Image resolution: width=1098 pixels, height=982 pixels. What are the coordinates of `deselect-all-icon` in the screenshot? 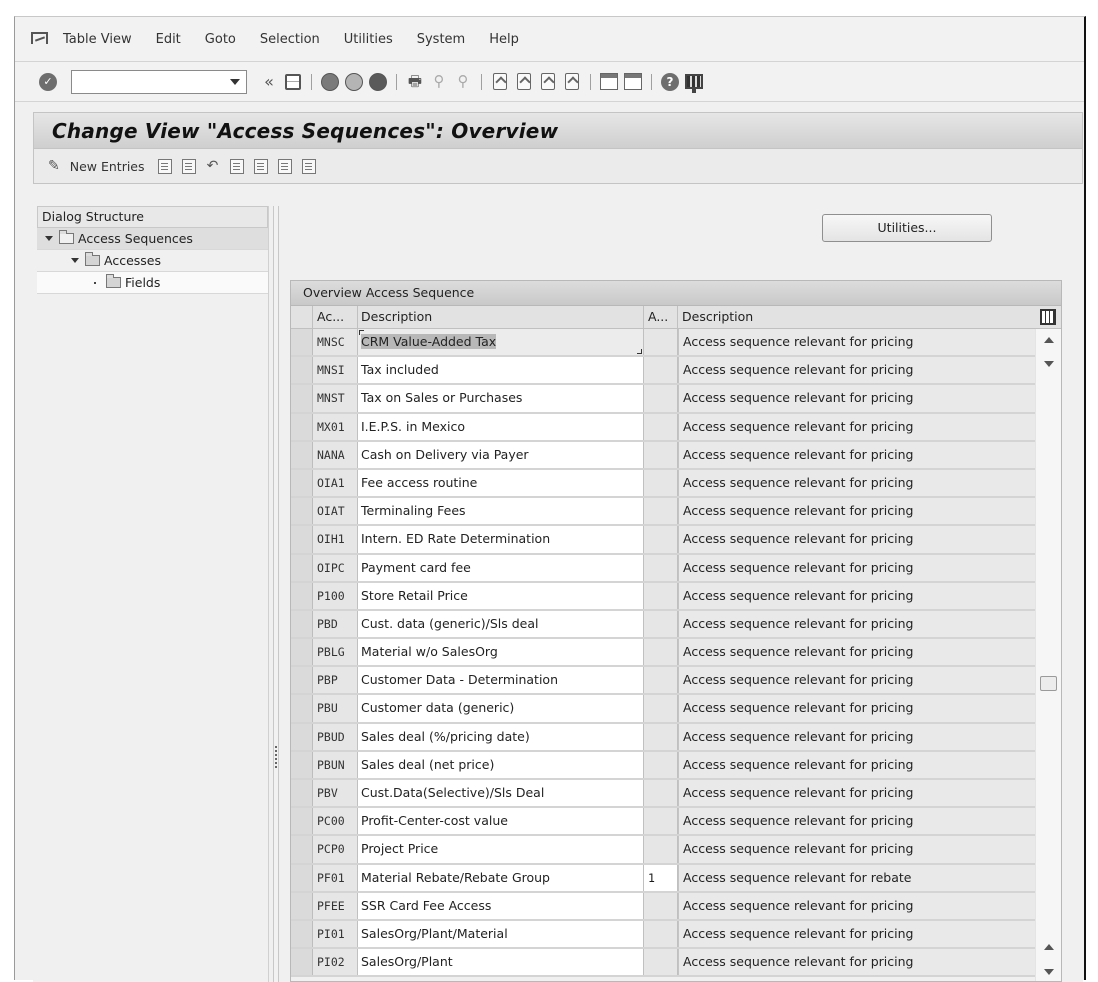 It's located at (284, 166).